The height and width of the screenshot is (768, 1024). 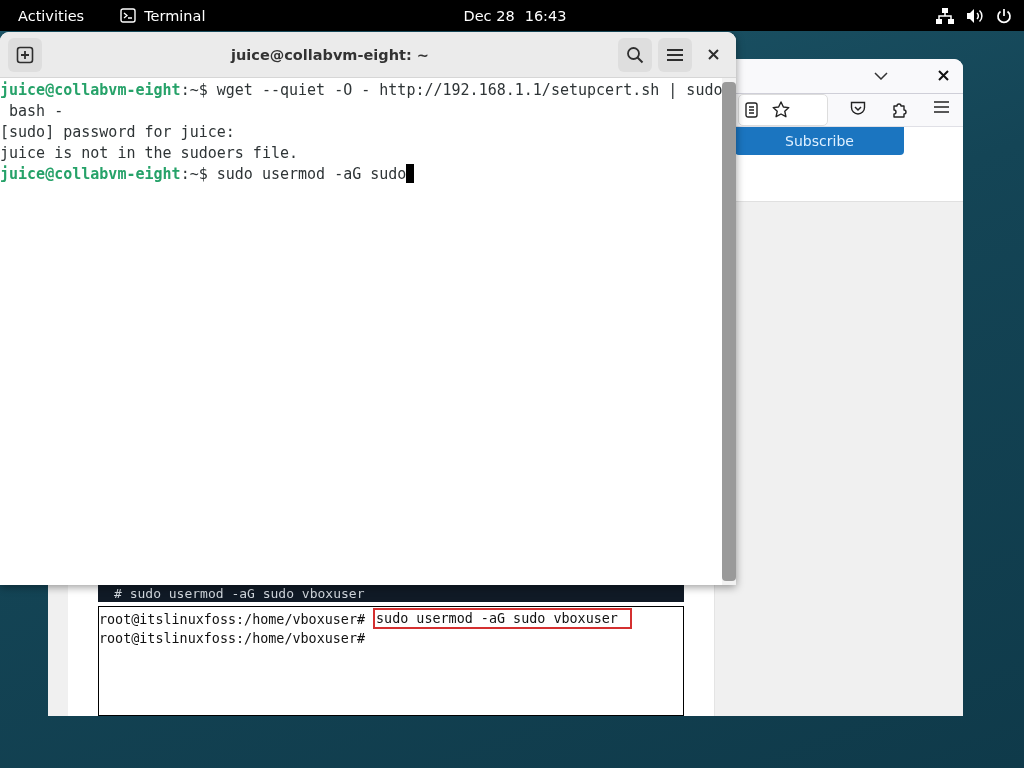 I want to click on search-icon, so click(x=635, y=54).